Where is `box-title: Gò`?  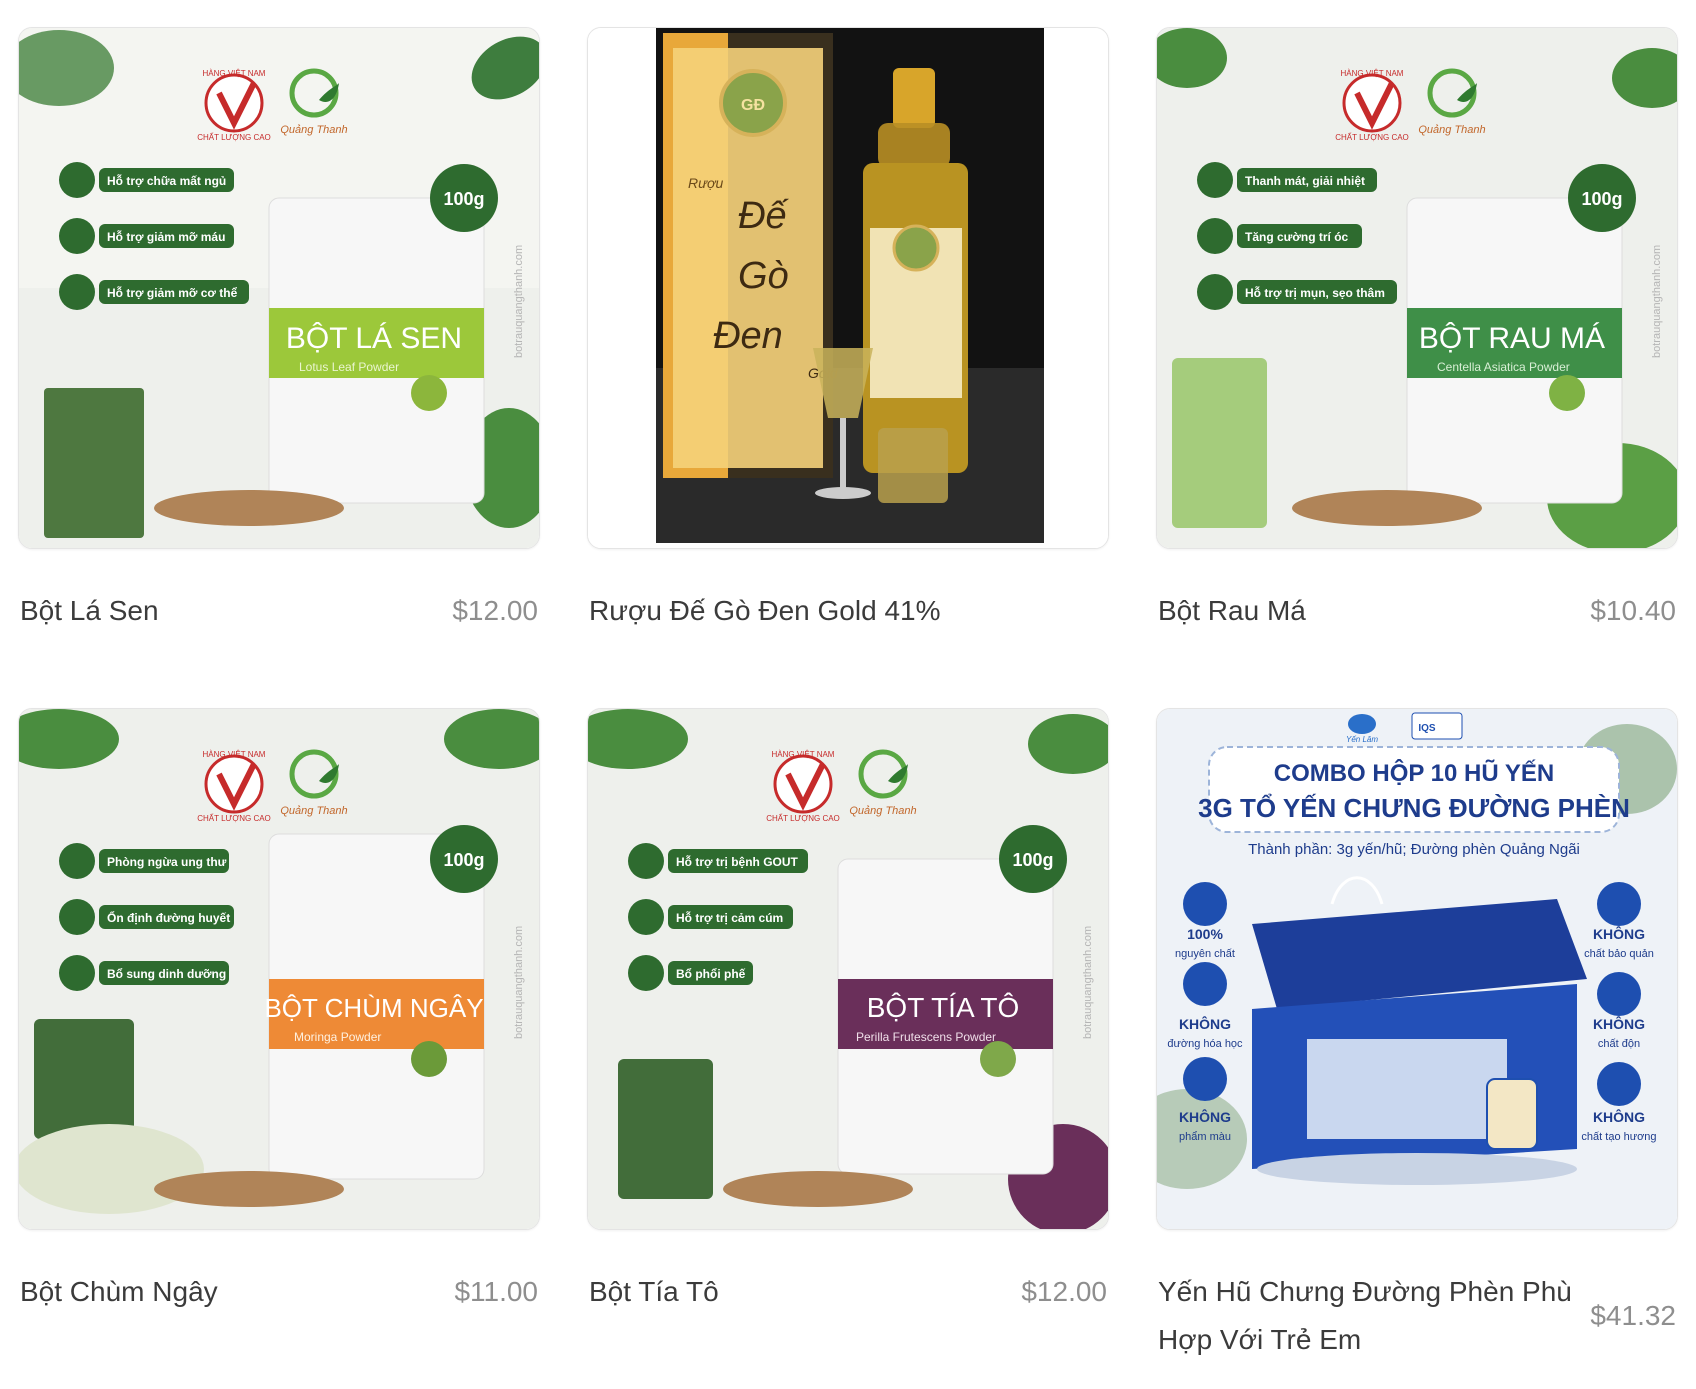
box-title: Gò is located at coordinates (763, 276).